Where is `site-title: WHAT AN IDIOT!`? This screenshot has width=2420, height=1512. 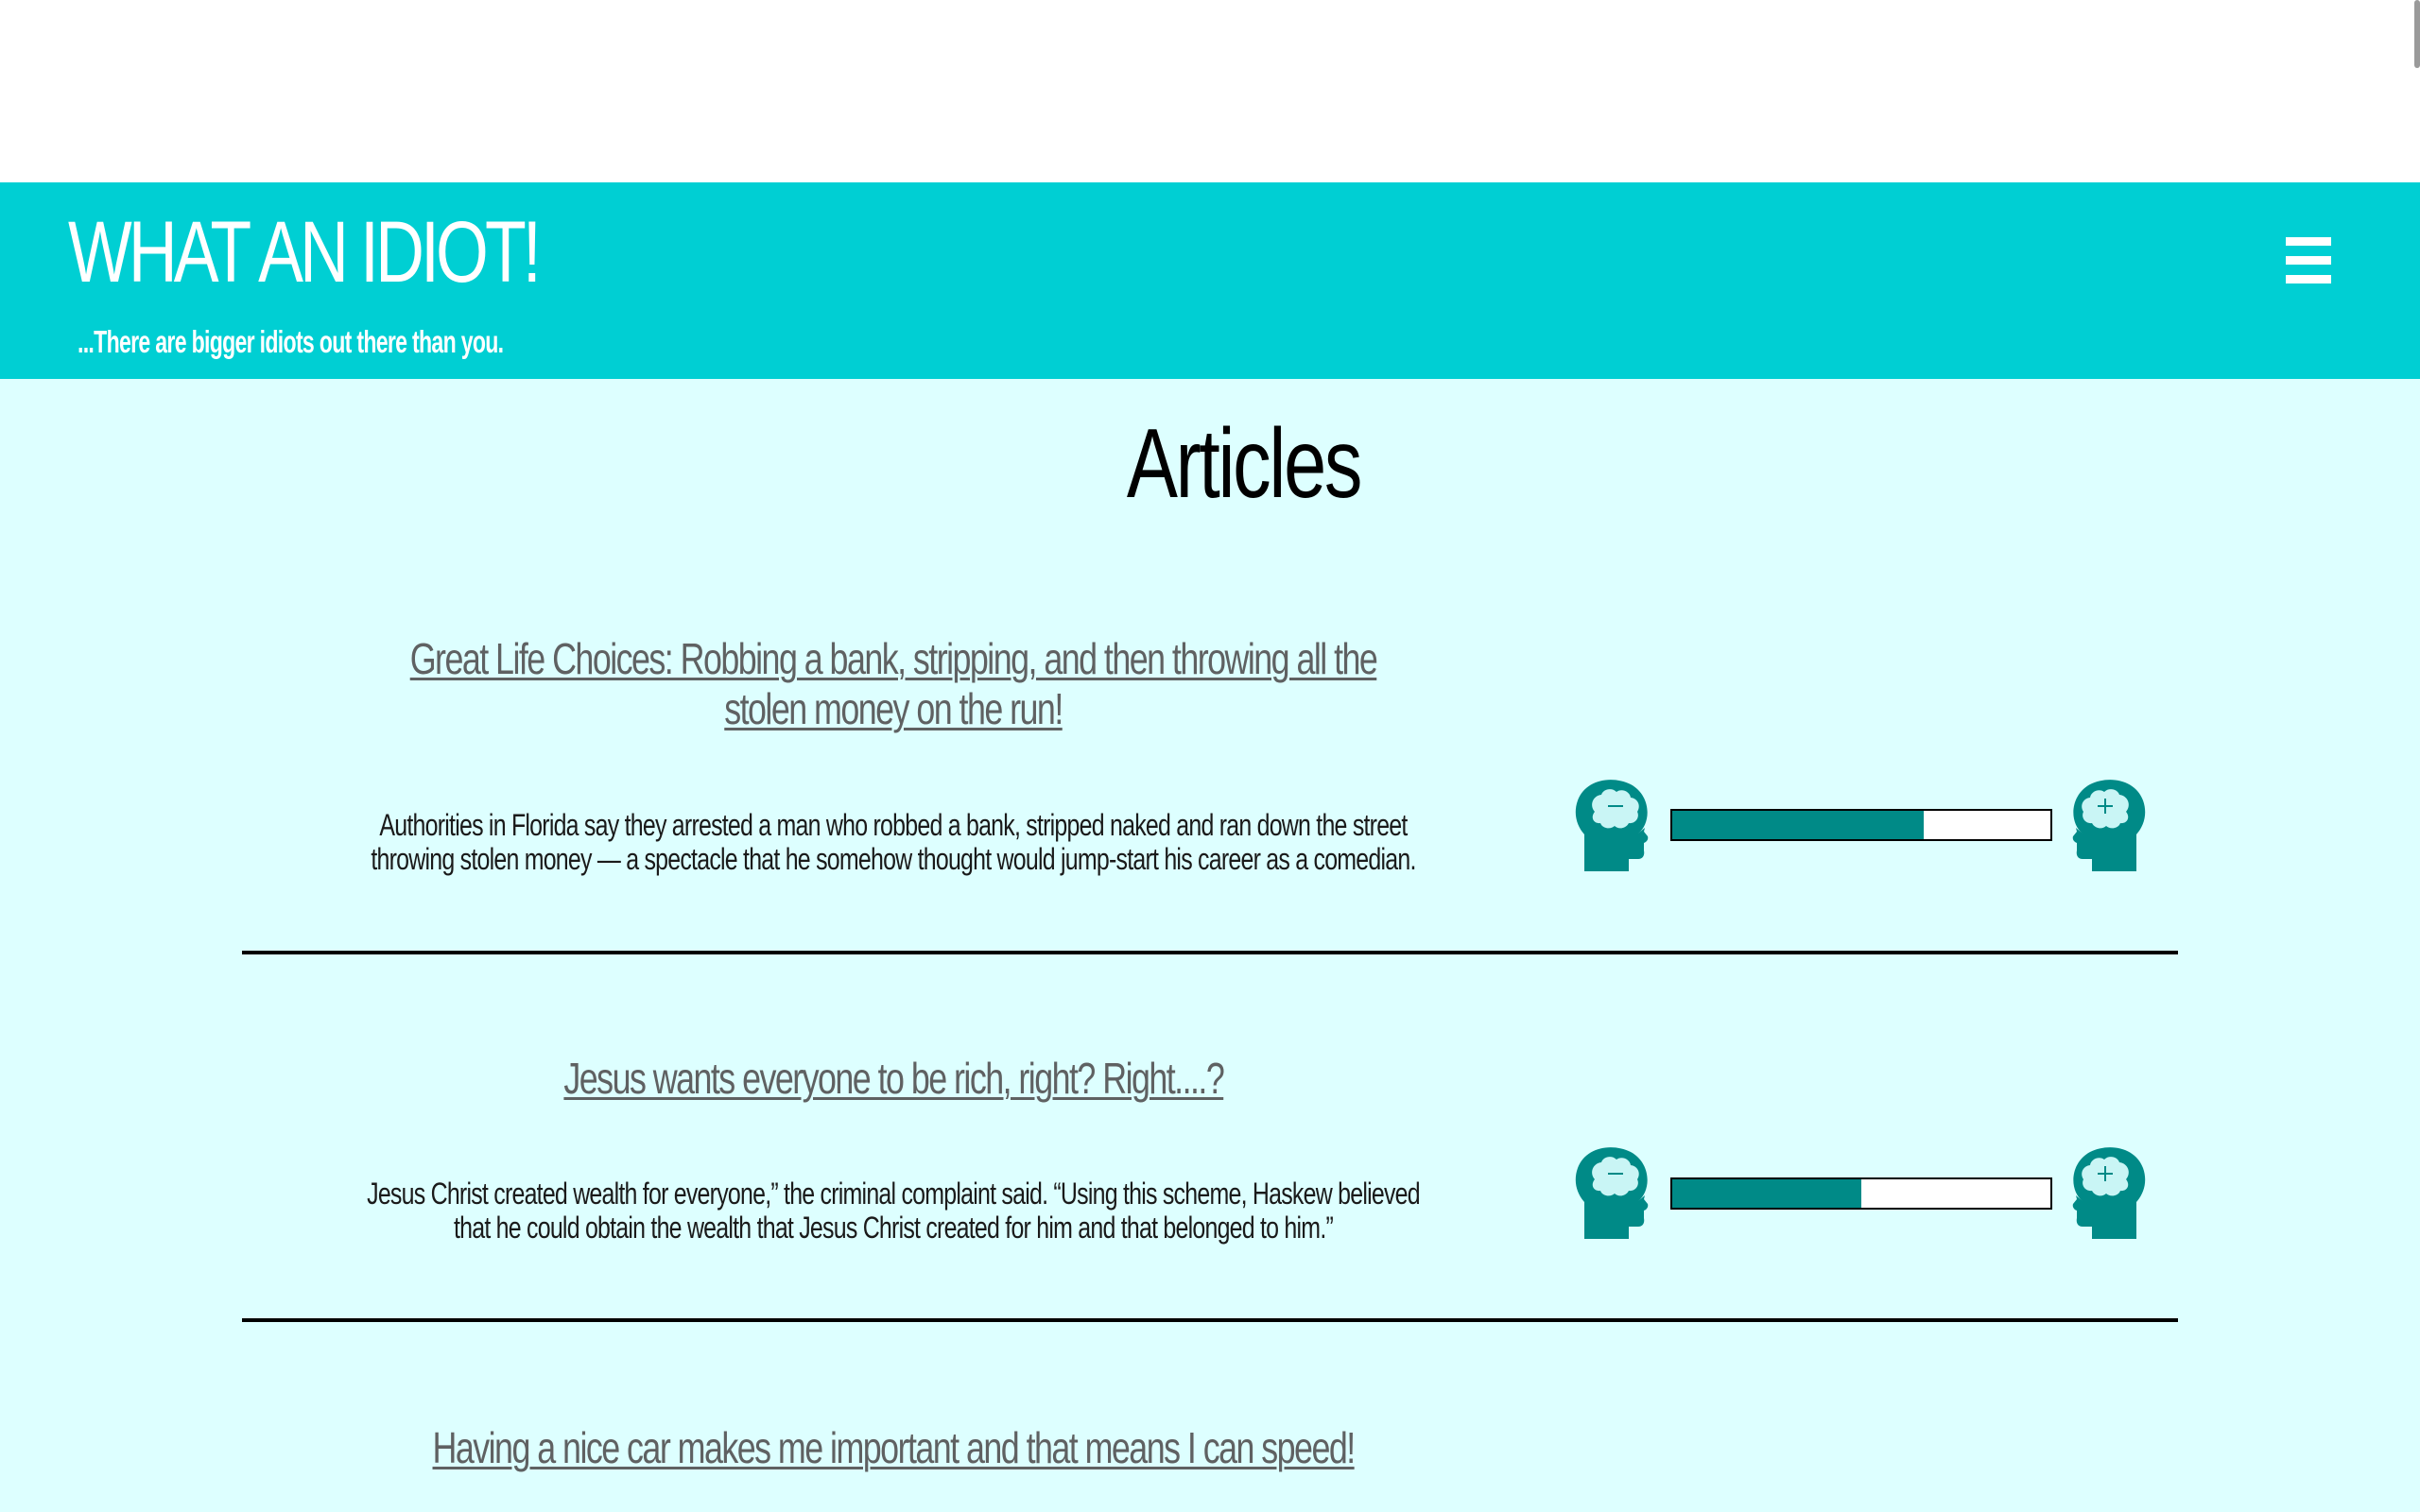 site-title: WHAT AN IDIOT! is located at coordinates (305, 252).